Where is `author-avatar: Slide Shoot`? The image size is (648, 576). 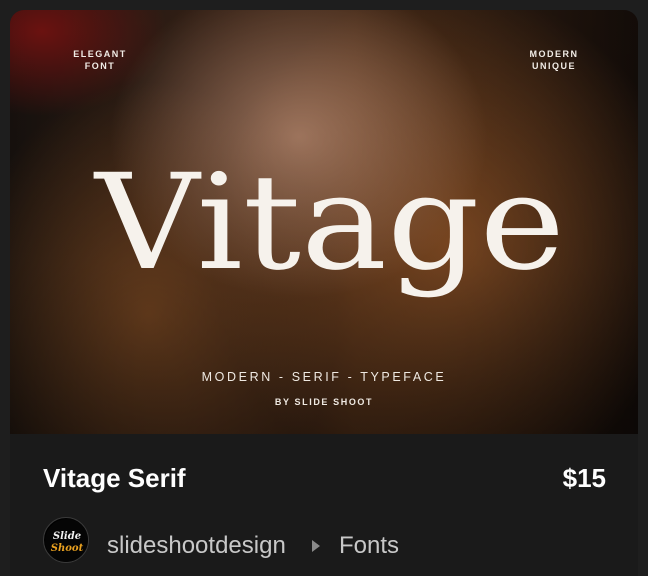 author-avatar: Slide Shoot is located at coordinates (66, 540).